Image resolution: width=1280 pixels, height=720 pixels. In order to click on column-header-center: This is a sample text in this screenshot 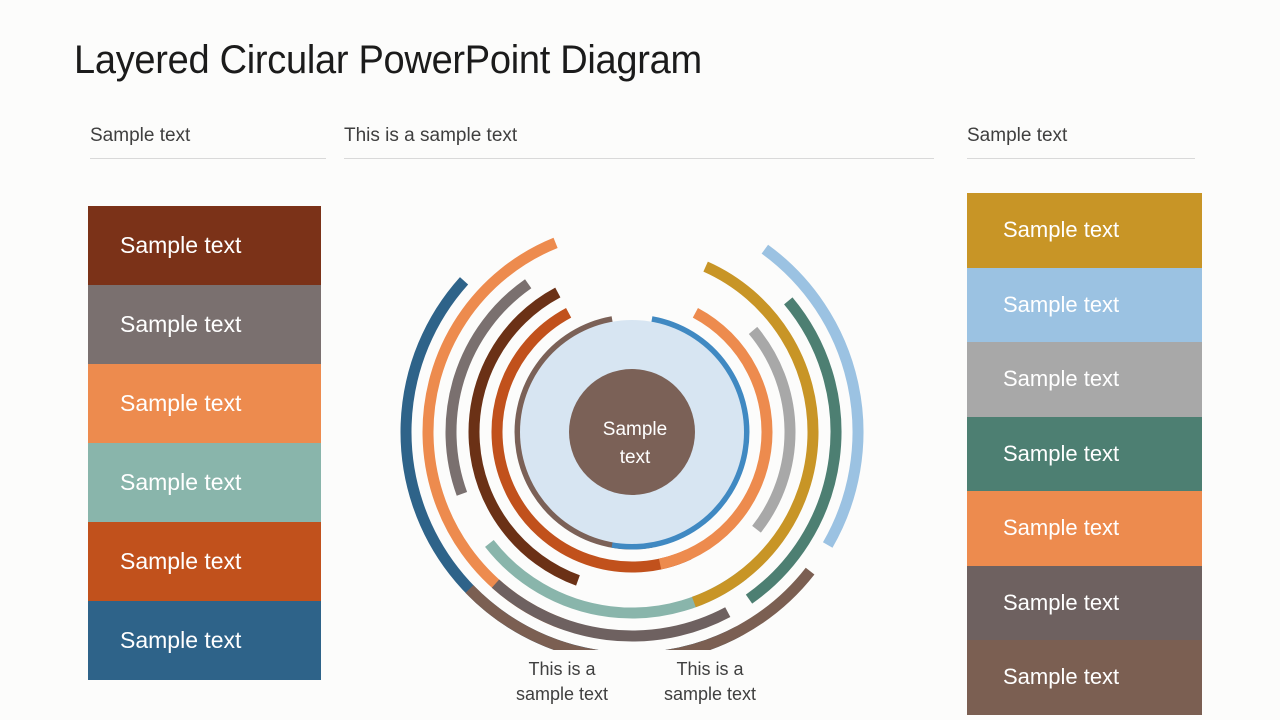, I will do `click(639, 142)`.